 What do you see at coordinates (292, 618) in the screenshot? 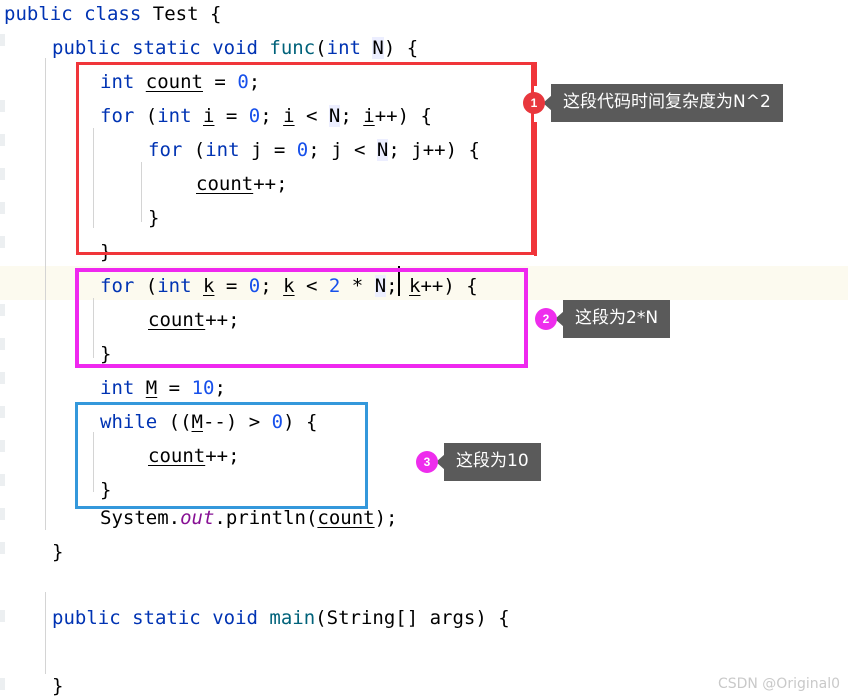
I see `token-method-main: main` at bounding box center [292, 618].